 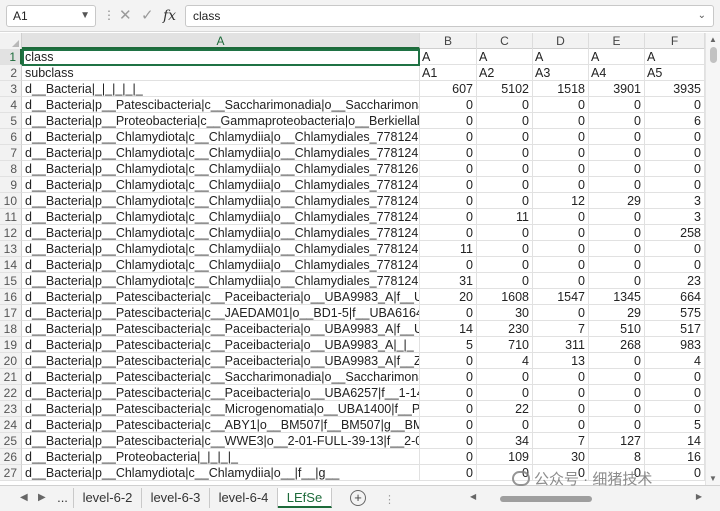 I want to click on scroll-up-icon: ▲, so click(x=713, y=39).